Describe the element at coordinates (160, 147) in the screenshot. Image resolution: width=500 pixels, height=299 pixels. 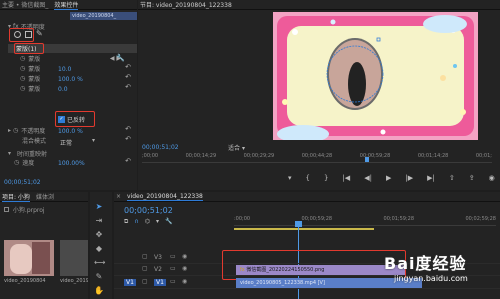
I see `program-timecode: 00;00;51;02` at that location.